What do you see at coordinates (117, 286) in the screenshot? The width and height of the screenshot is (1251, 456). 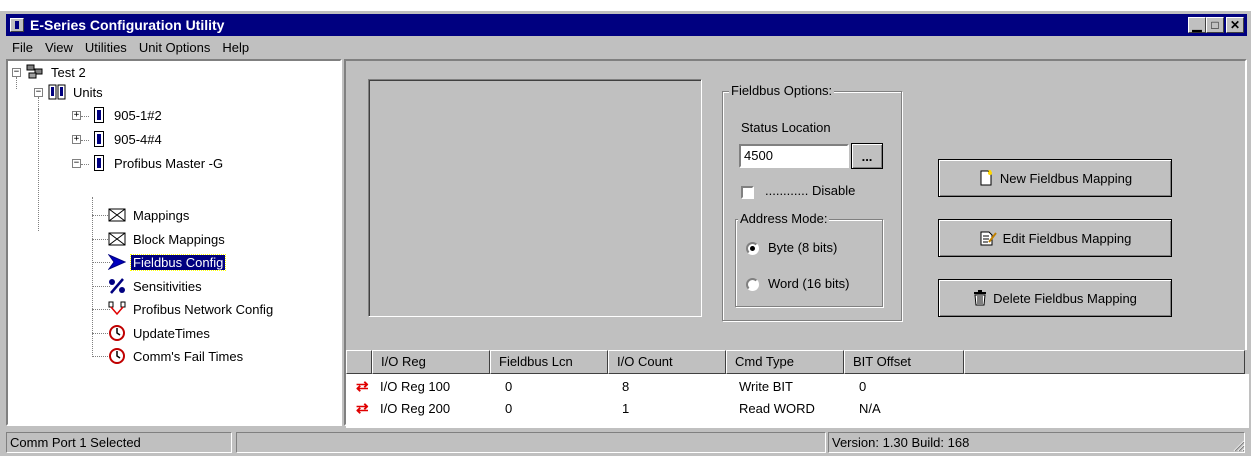 I see `percent-icon` at bounding box center [117, 286].